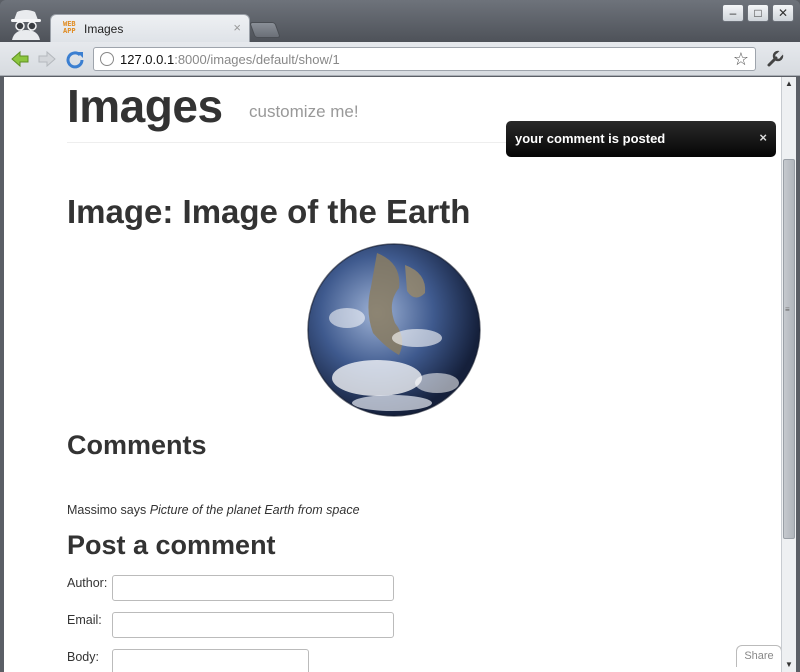  What do you see at coordinates (424, 59) in the screenshot?
I see `address-bar: 127.0.0.1:8000/images/default/show/1 ☆` at bounding box center [424, 59].